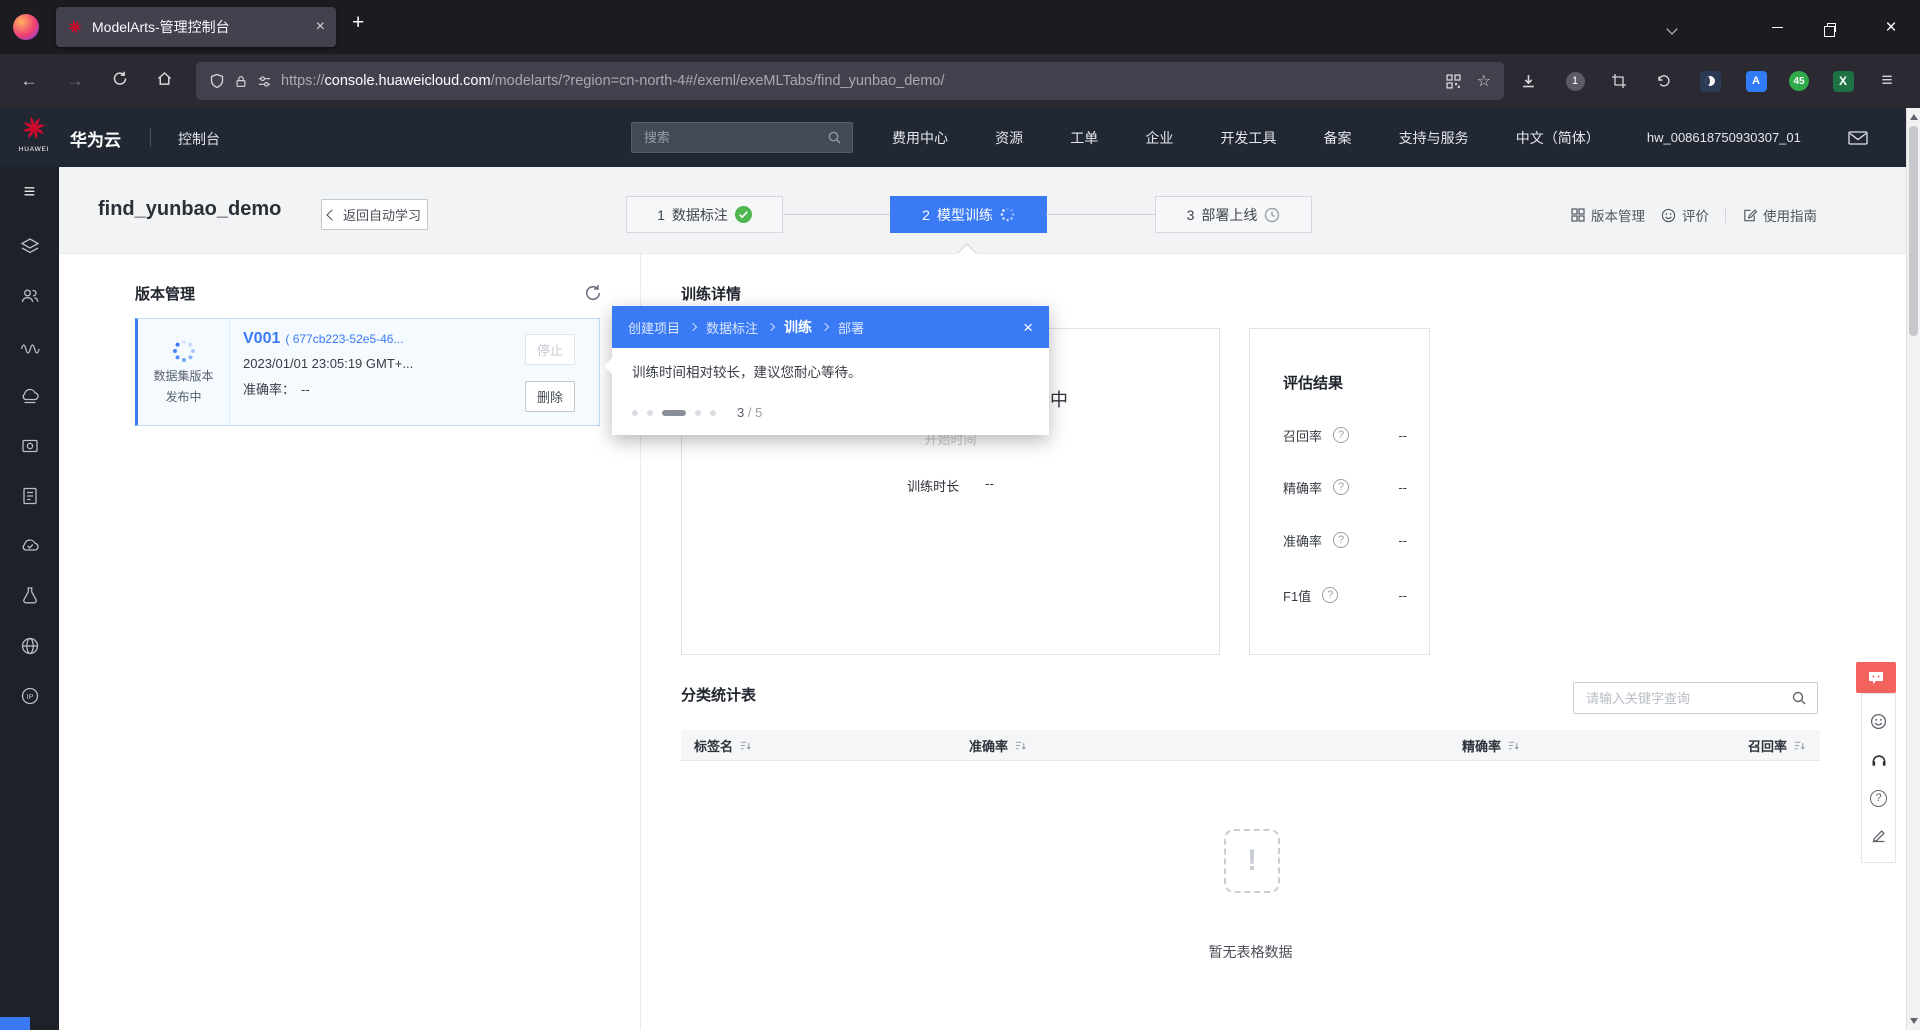 The image size is (1920, 1030). Describe the element at coordinates (1608, 215) in the screenshot. I see `version-management-link: 版本管理` at that location.